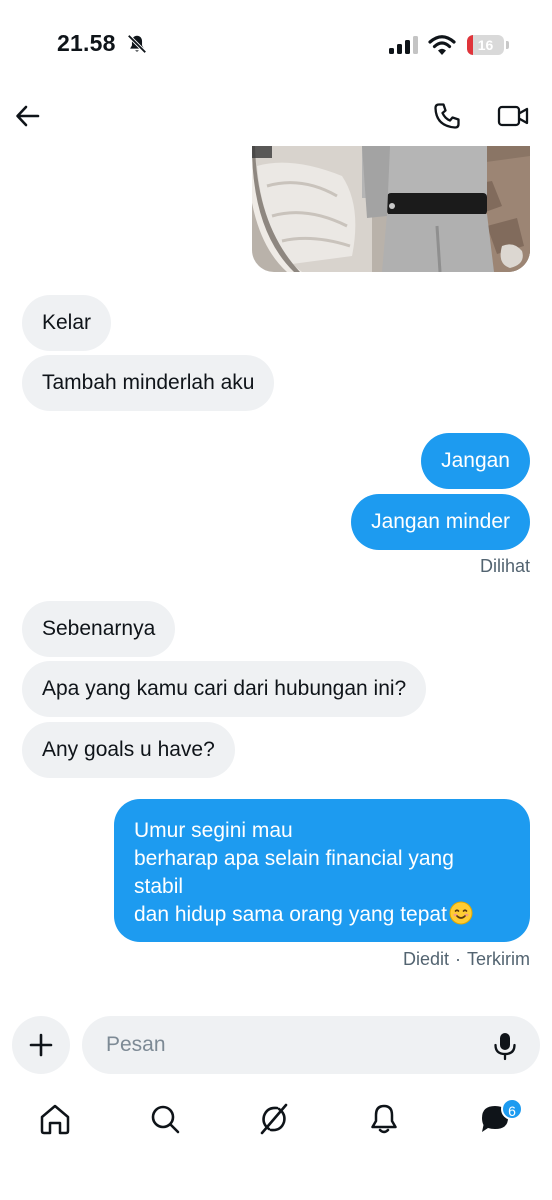 The width and height of the screenshot is (552, 1200). I want to click on plus-icon, so click(41, 1045).